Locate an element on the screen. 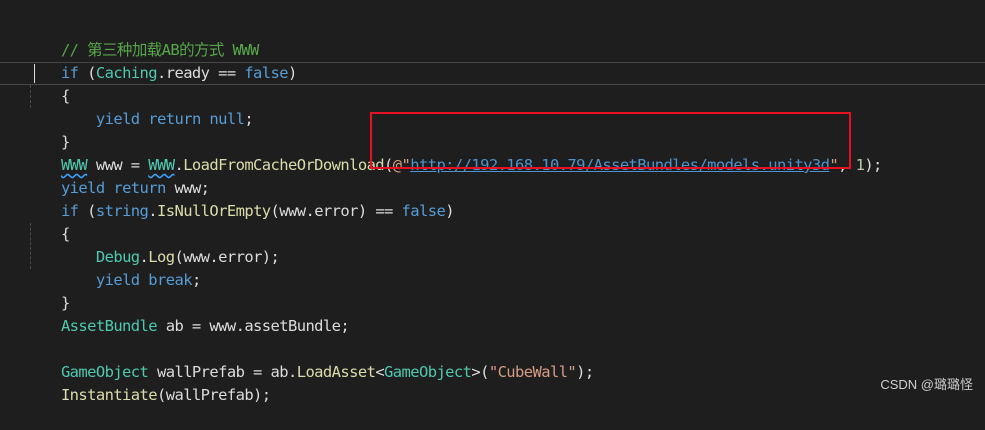 The width and height of the screenshot is (985, 430). red-highlight-box is located at coordinates (610, 140).